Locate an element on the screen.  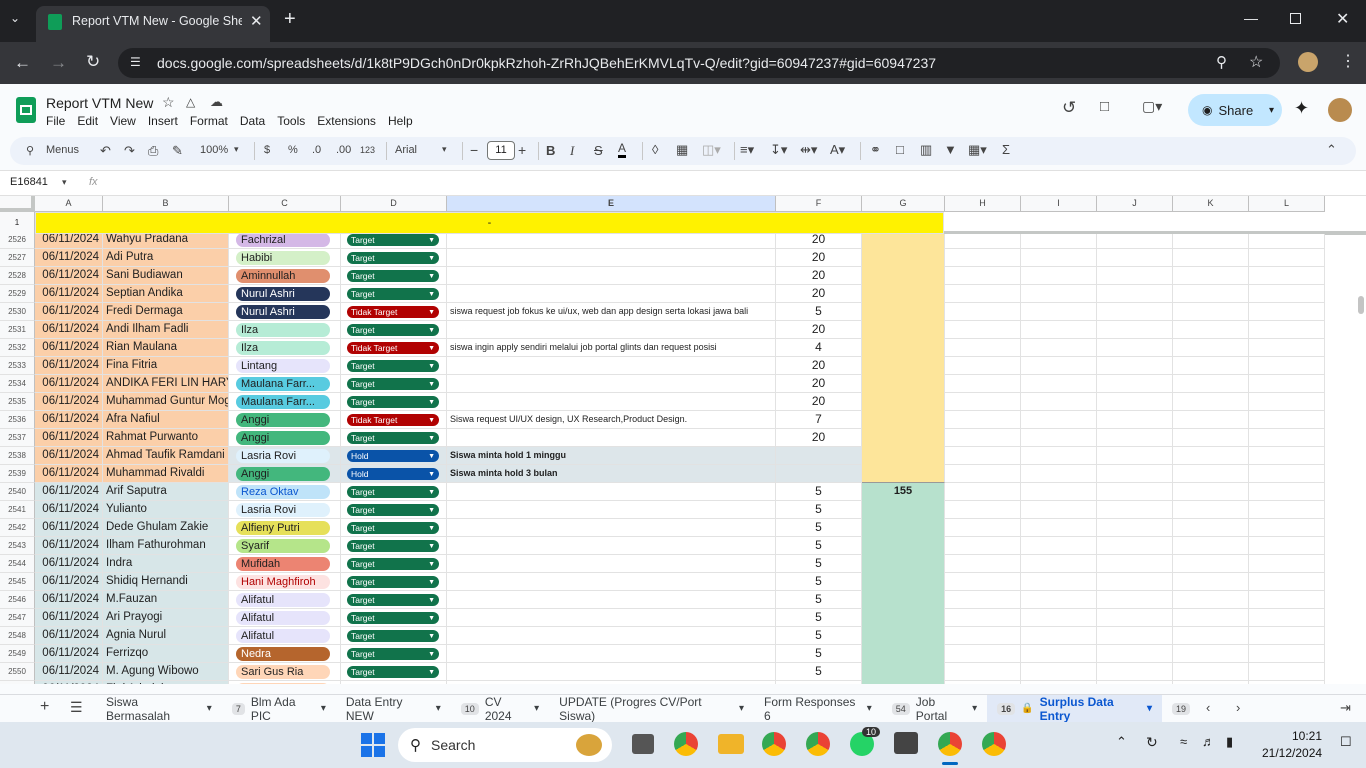
row-number: 2539 is located at coordinates (17, 474).